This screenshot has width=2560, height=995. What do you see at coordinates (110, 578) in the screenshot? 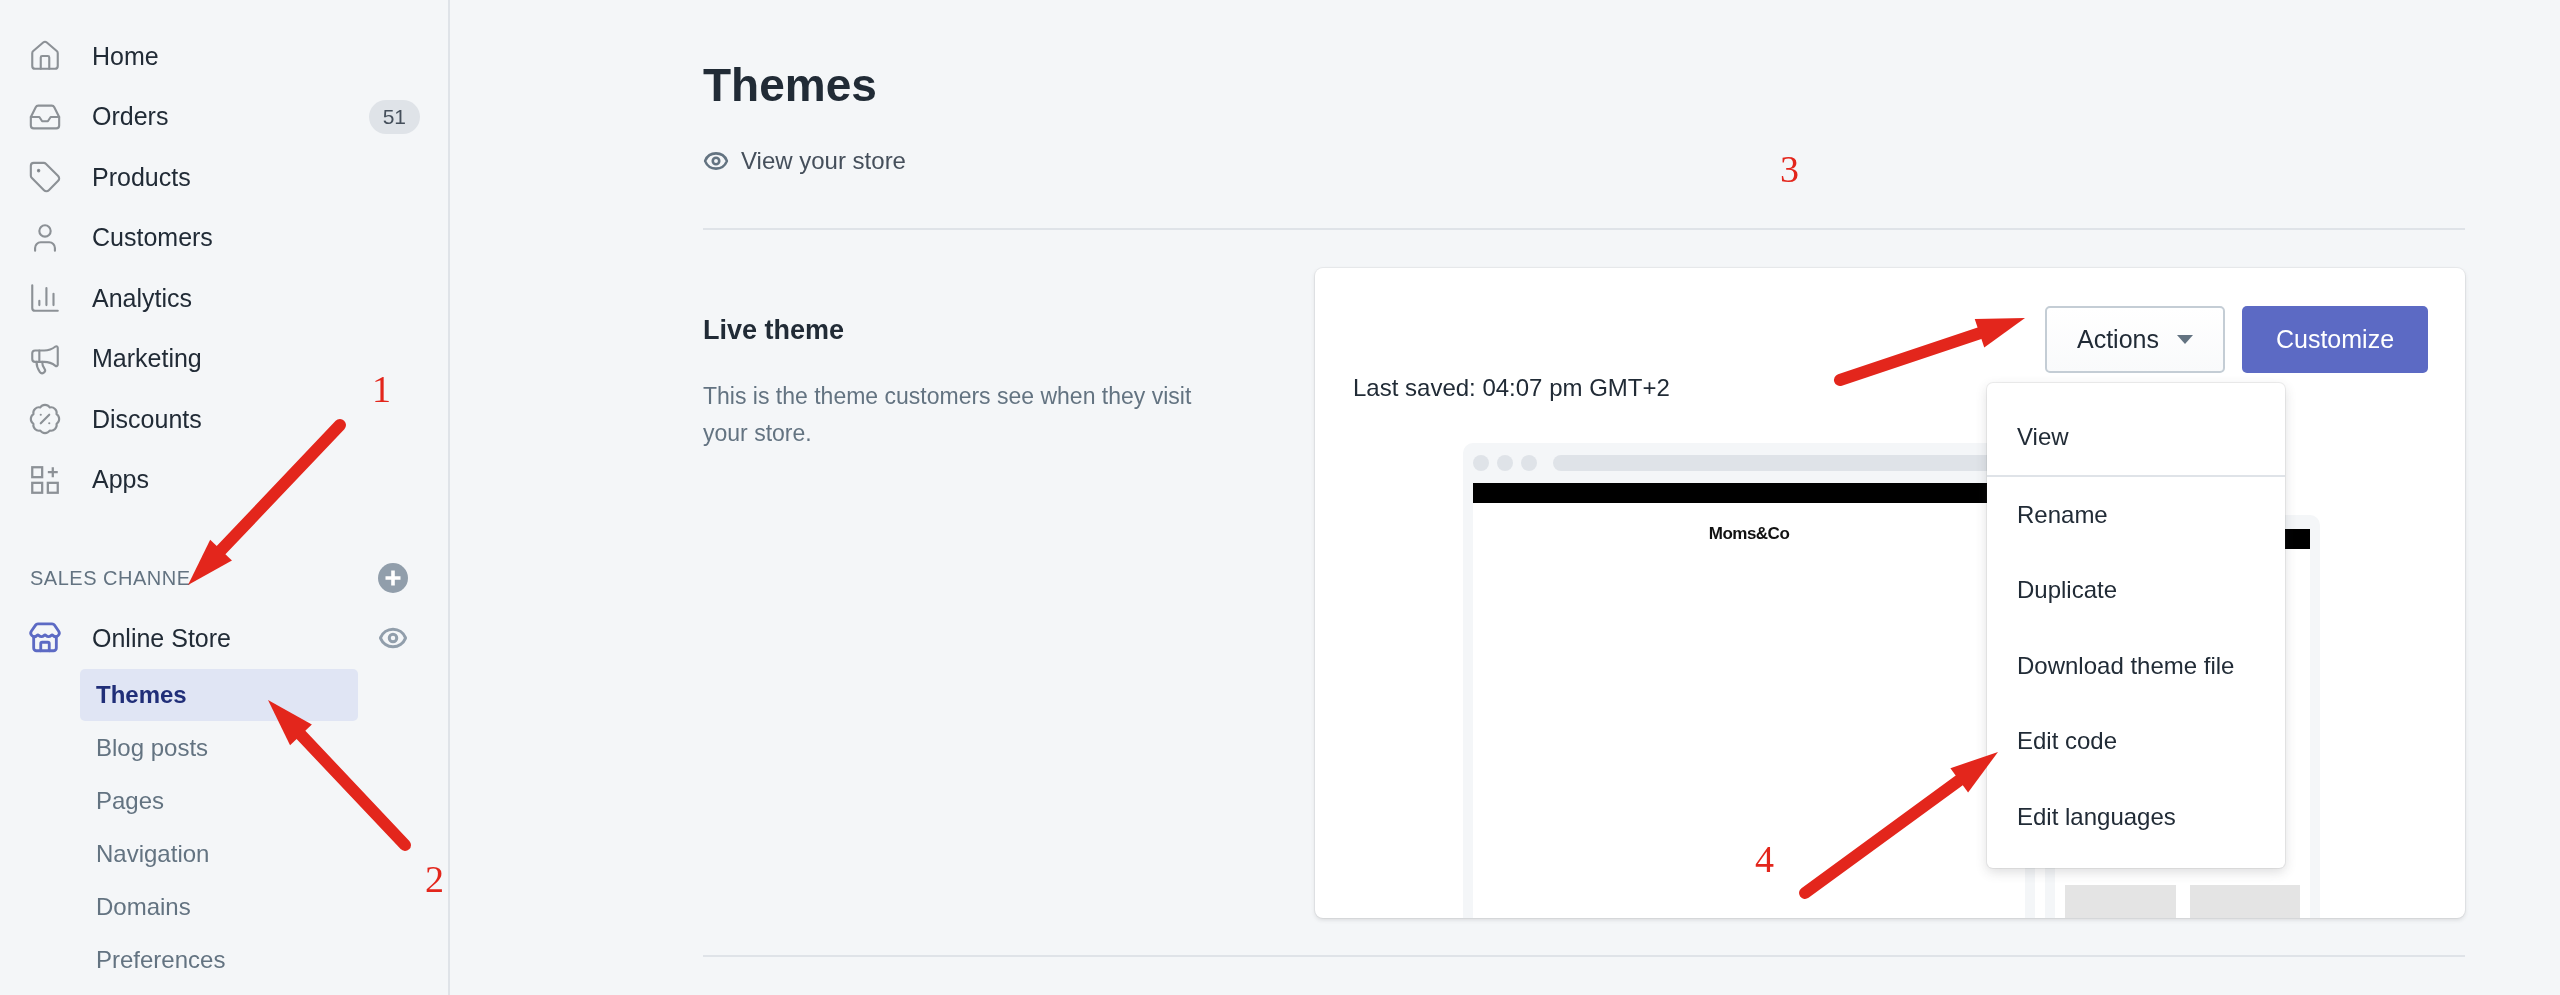
I see `section-heading: SALES CHANNE` at bounding box center [110, 578].